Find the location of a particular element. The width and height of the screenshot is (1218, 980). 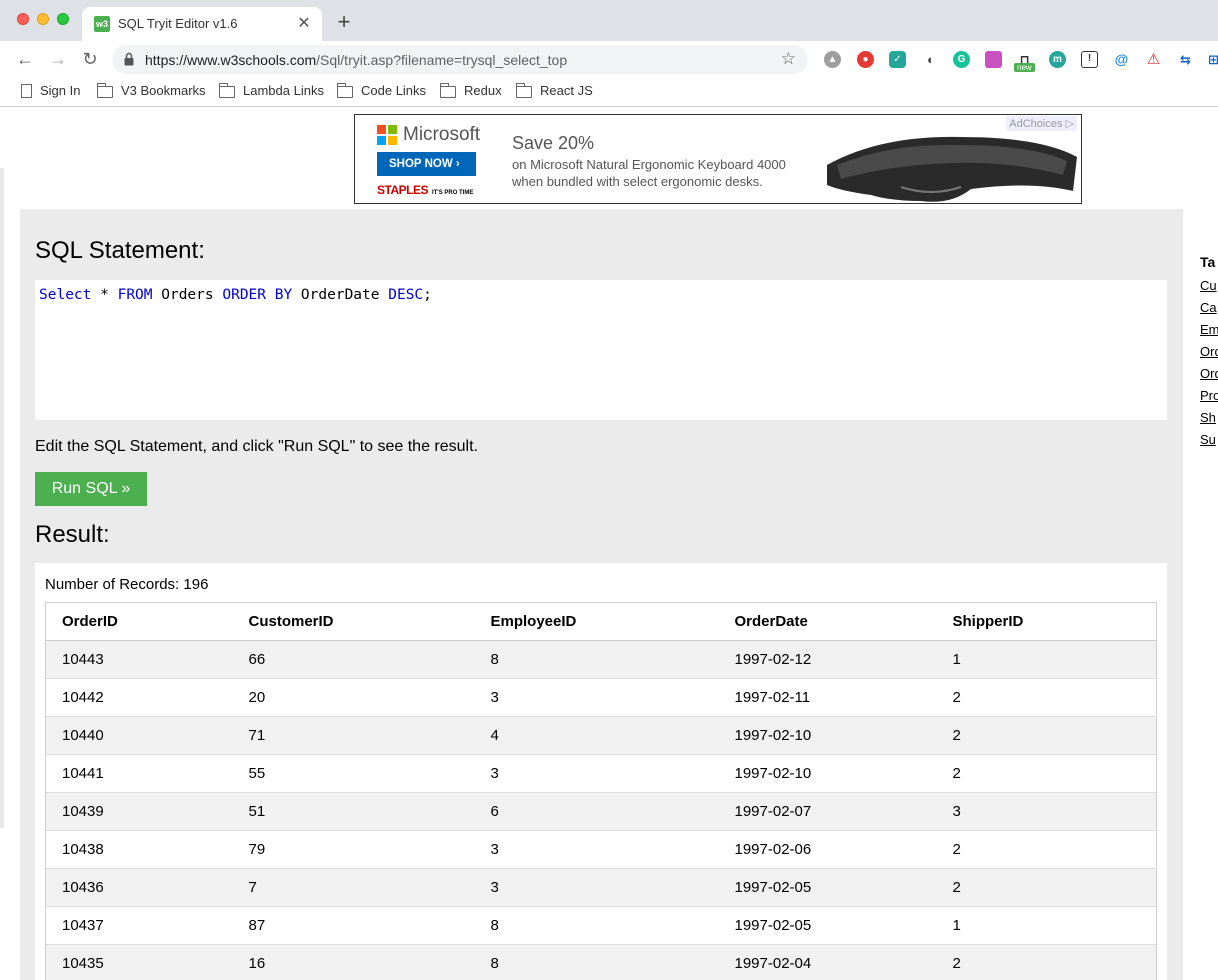

checker-extension-icon: ✓ is located at coordinates (897, 59).